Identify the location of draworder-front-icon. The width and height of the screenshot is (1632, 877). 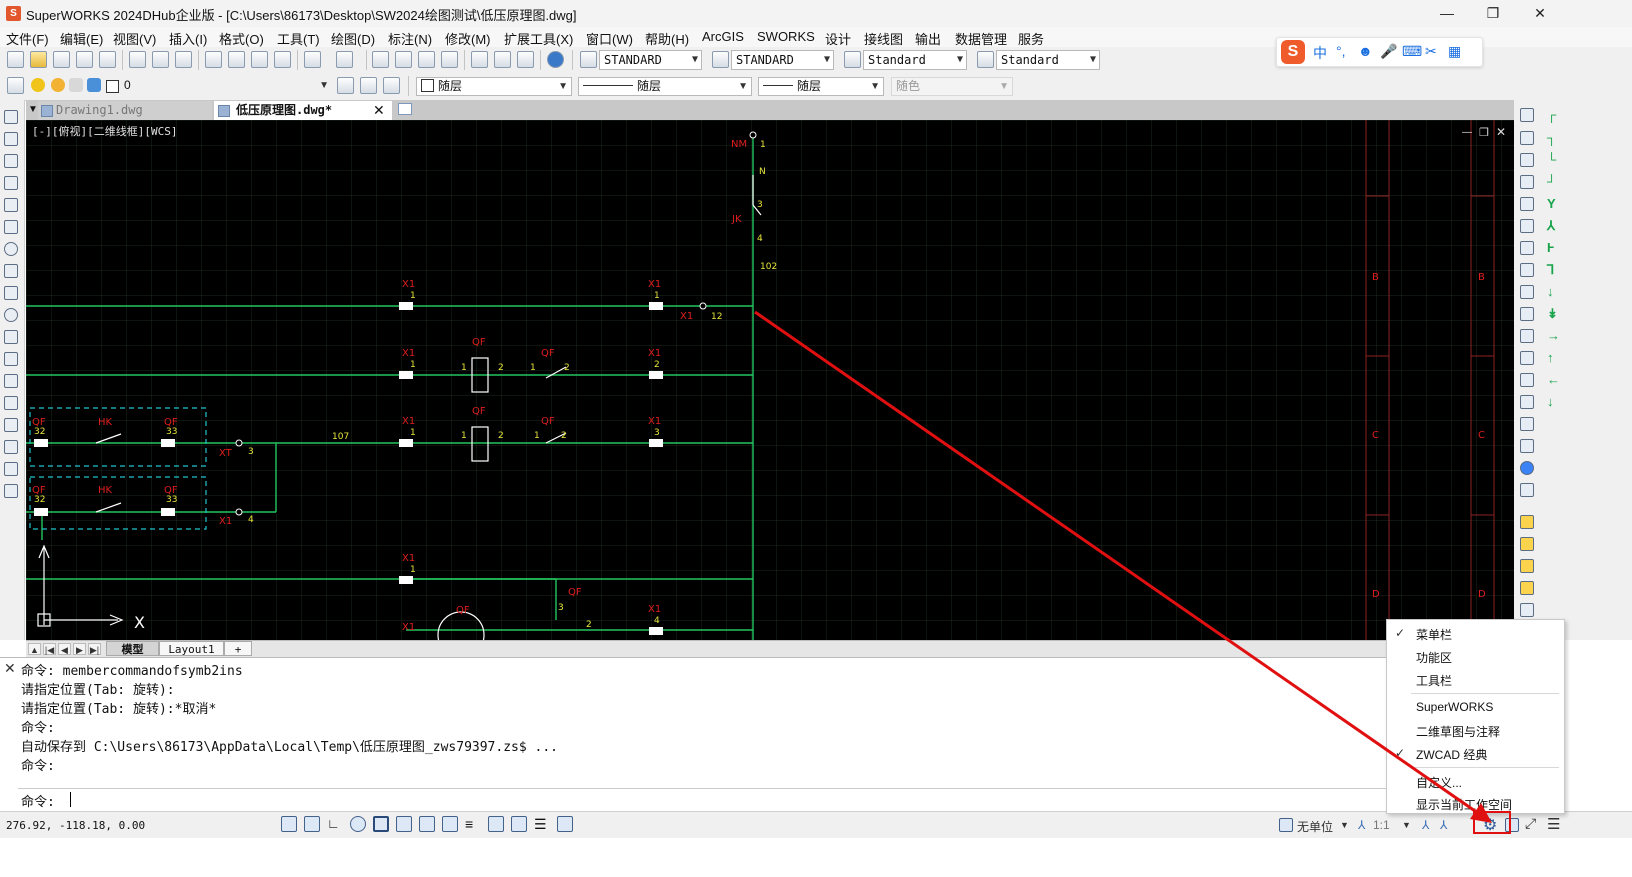
(1527, 522).